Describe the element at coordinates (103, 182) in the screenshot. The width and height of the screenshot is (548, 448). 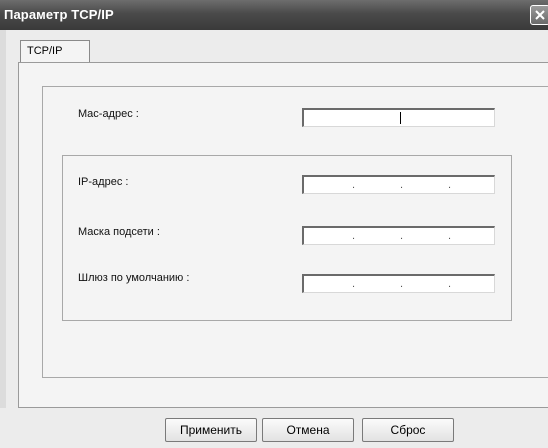
I see `ip-address-label: IP-адрес :` at that location.